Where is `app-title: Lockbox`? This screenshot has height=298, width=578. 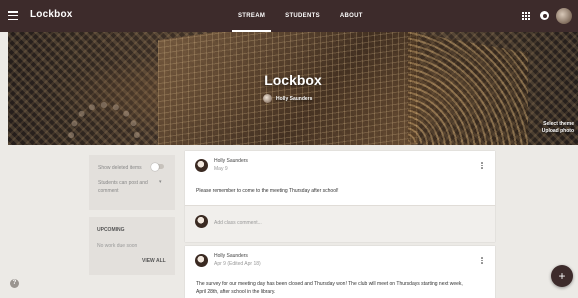
app-title: Lockbox is located at coordinates (51, 14).